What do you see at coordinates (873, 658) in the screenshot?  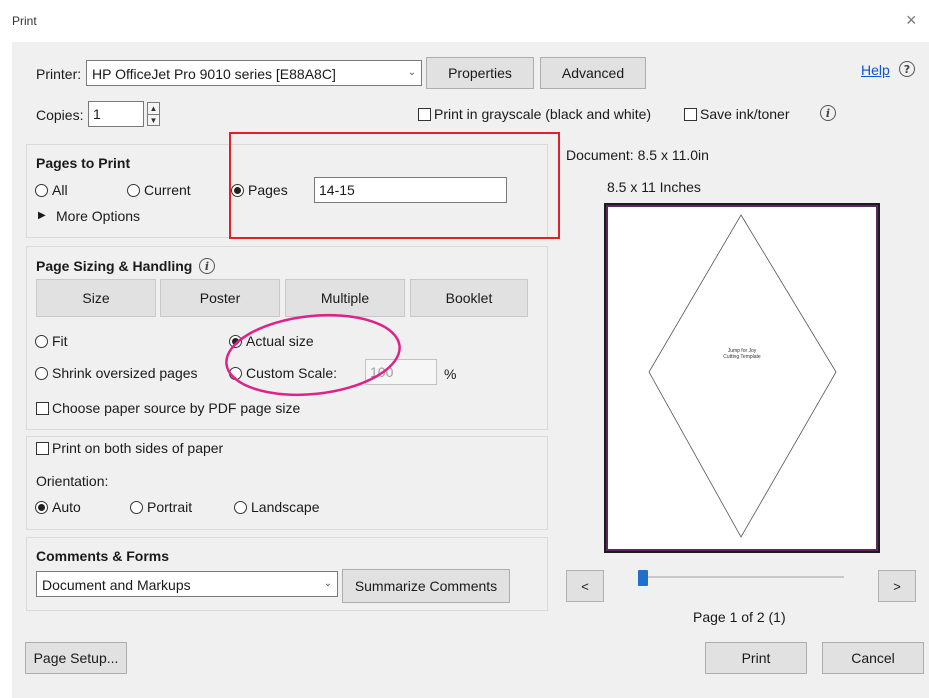 I see `cancel-button: Cancel` at bounding box center [873, 658].